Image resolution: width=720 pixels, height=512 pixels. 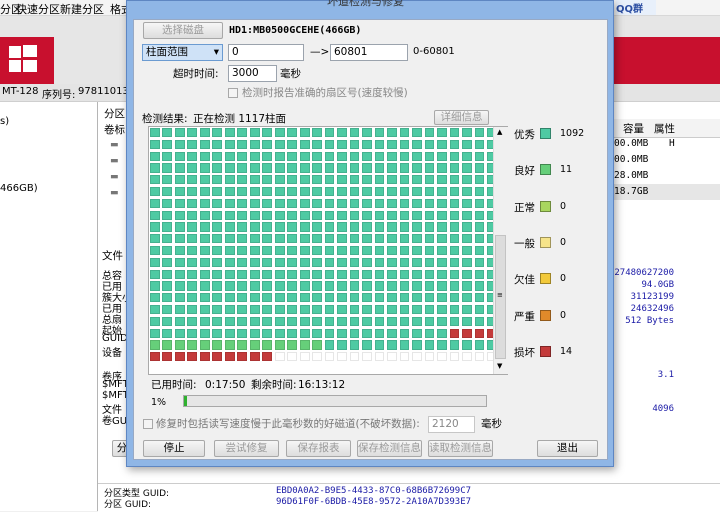 I want to click on save-report-button: 保存报表, so click(x=318, y=448).